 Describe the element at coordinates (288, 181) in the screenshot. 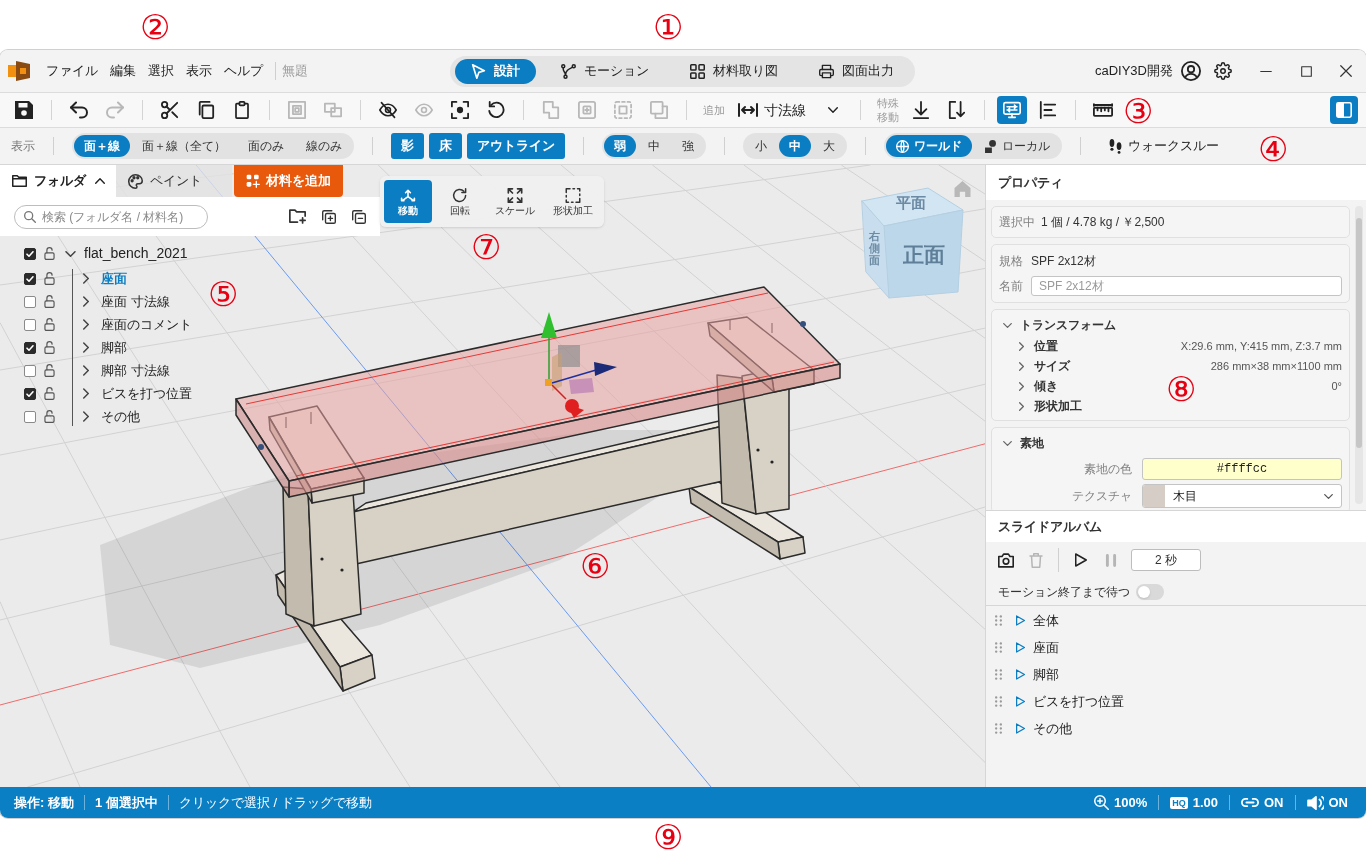

I see `add-material-button: 材料を追加` at that location.